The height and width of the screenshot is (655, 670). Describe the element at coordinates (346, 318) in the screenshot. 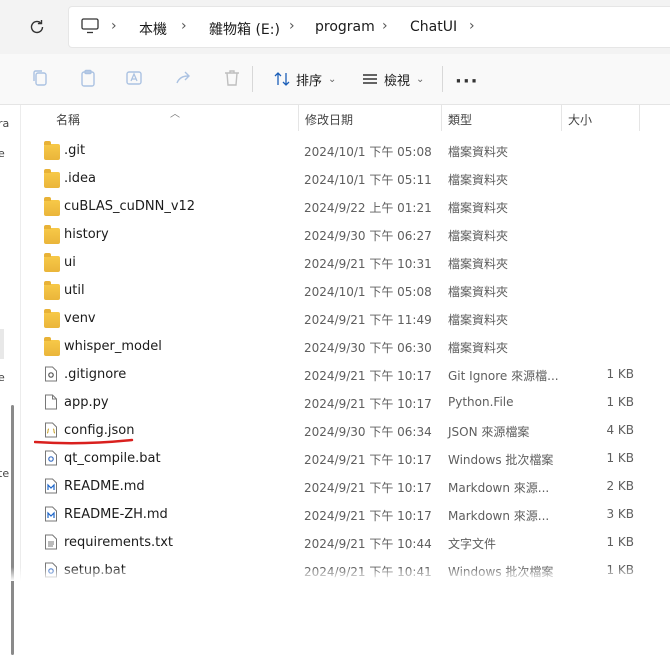

I see `file-row: venv 2024/9/21 下午 11:49 檔案資料夾` at that location.